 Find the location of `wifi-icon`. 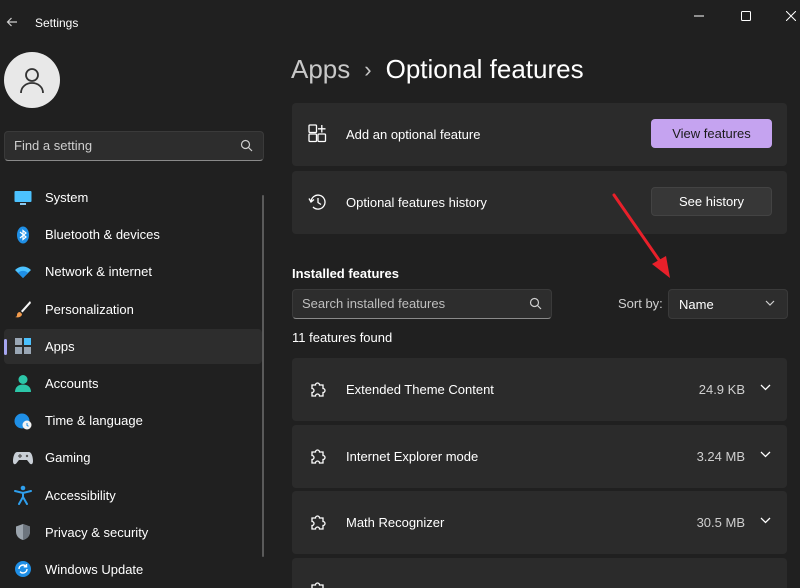

wifi-icon is located at coordinates (23, 272).